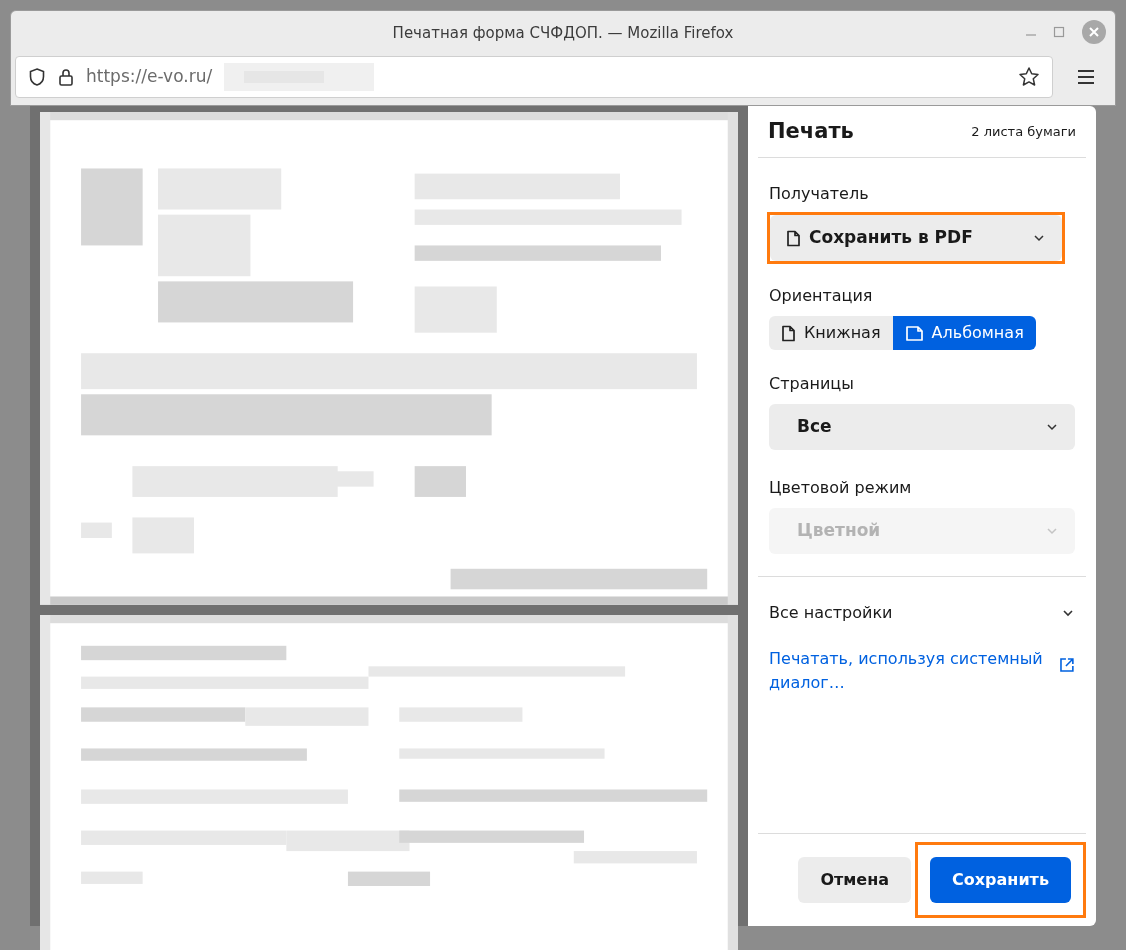 Image resolution: width=1126 pixels, height=950 pixels. Describe the element at coordinates (819, 194) in the screenshot. I see `field-label: Получатель` at that location.